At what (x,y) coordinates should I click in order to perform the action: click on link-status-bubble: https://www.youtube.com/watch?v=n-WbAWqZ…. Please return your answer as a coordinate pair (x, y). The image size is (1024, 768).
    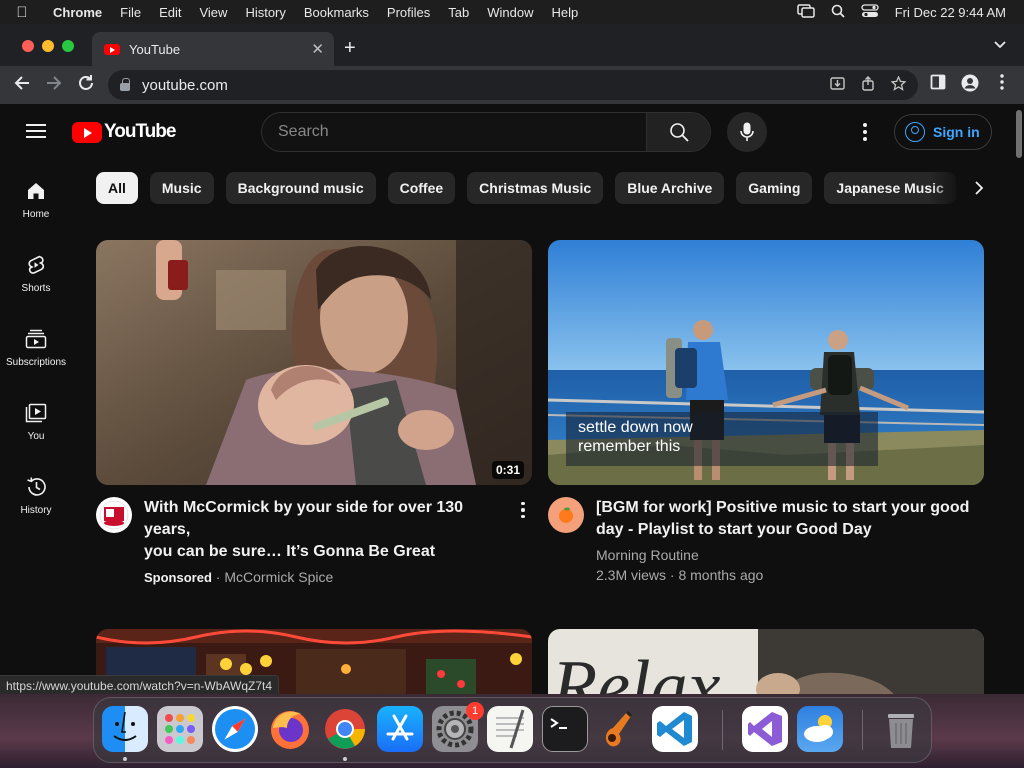
    Looking at the image, I should click on (139, 685).